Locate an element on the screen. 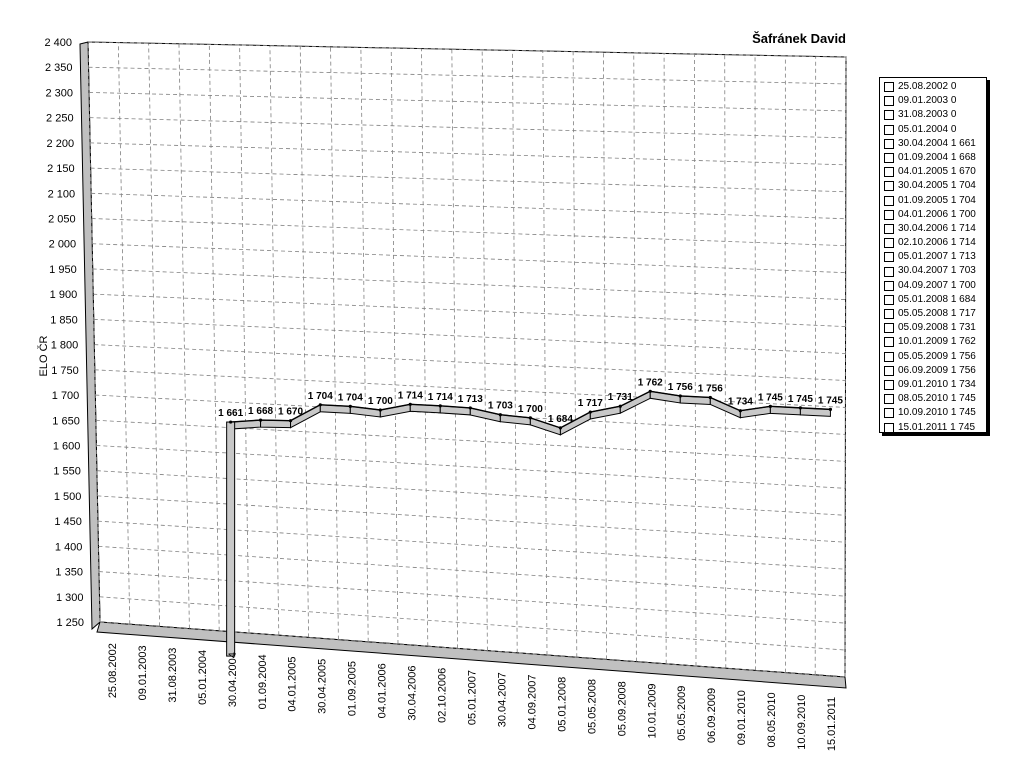 This screenshot has height=773, width=1024. legend-item: 15.01.2011 1 745 is located at coordinates (935, 428).